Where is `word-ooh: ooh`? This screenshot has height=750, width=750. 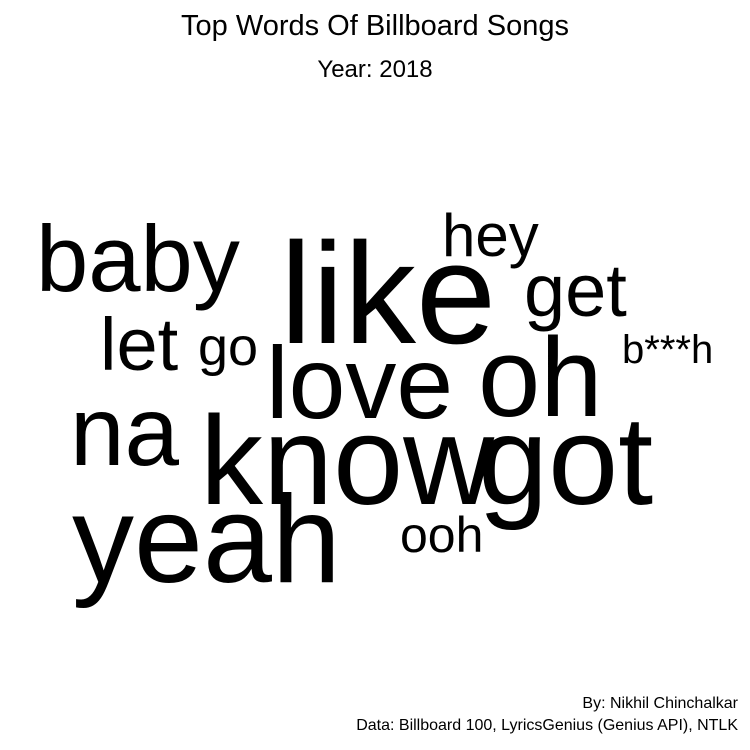
word-ooh: ooh is located at coordinates (442, 535).